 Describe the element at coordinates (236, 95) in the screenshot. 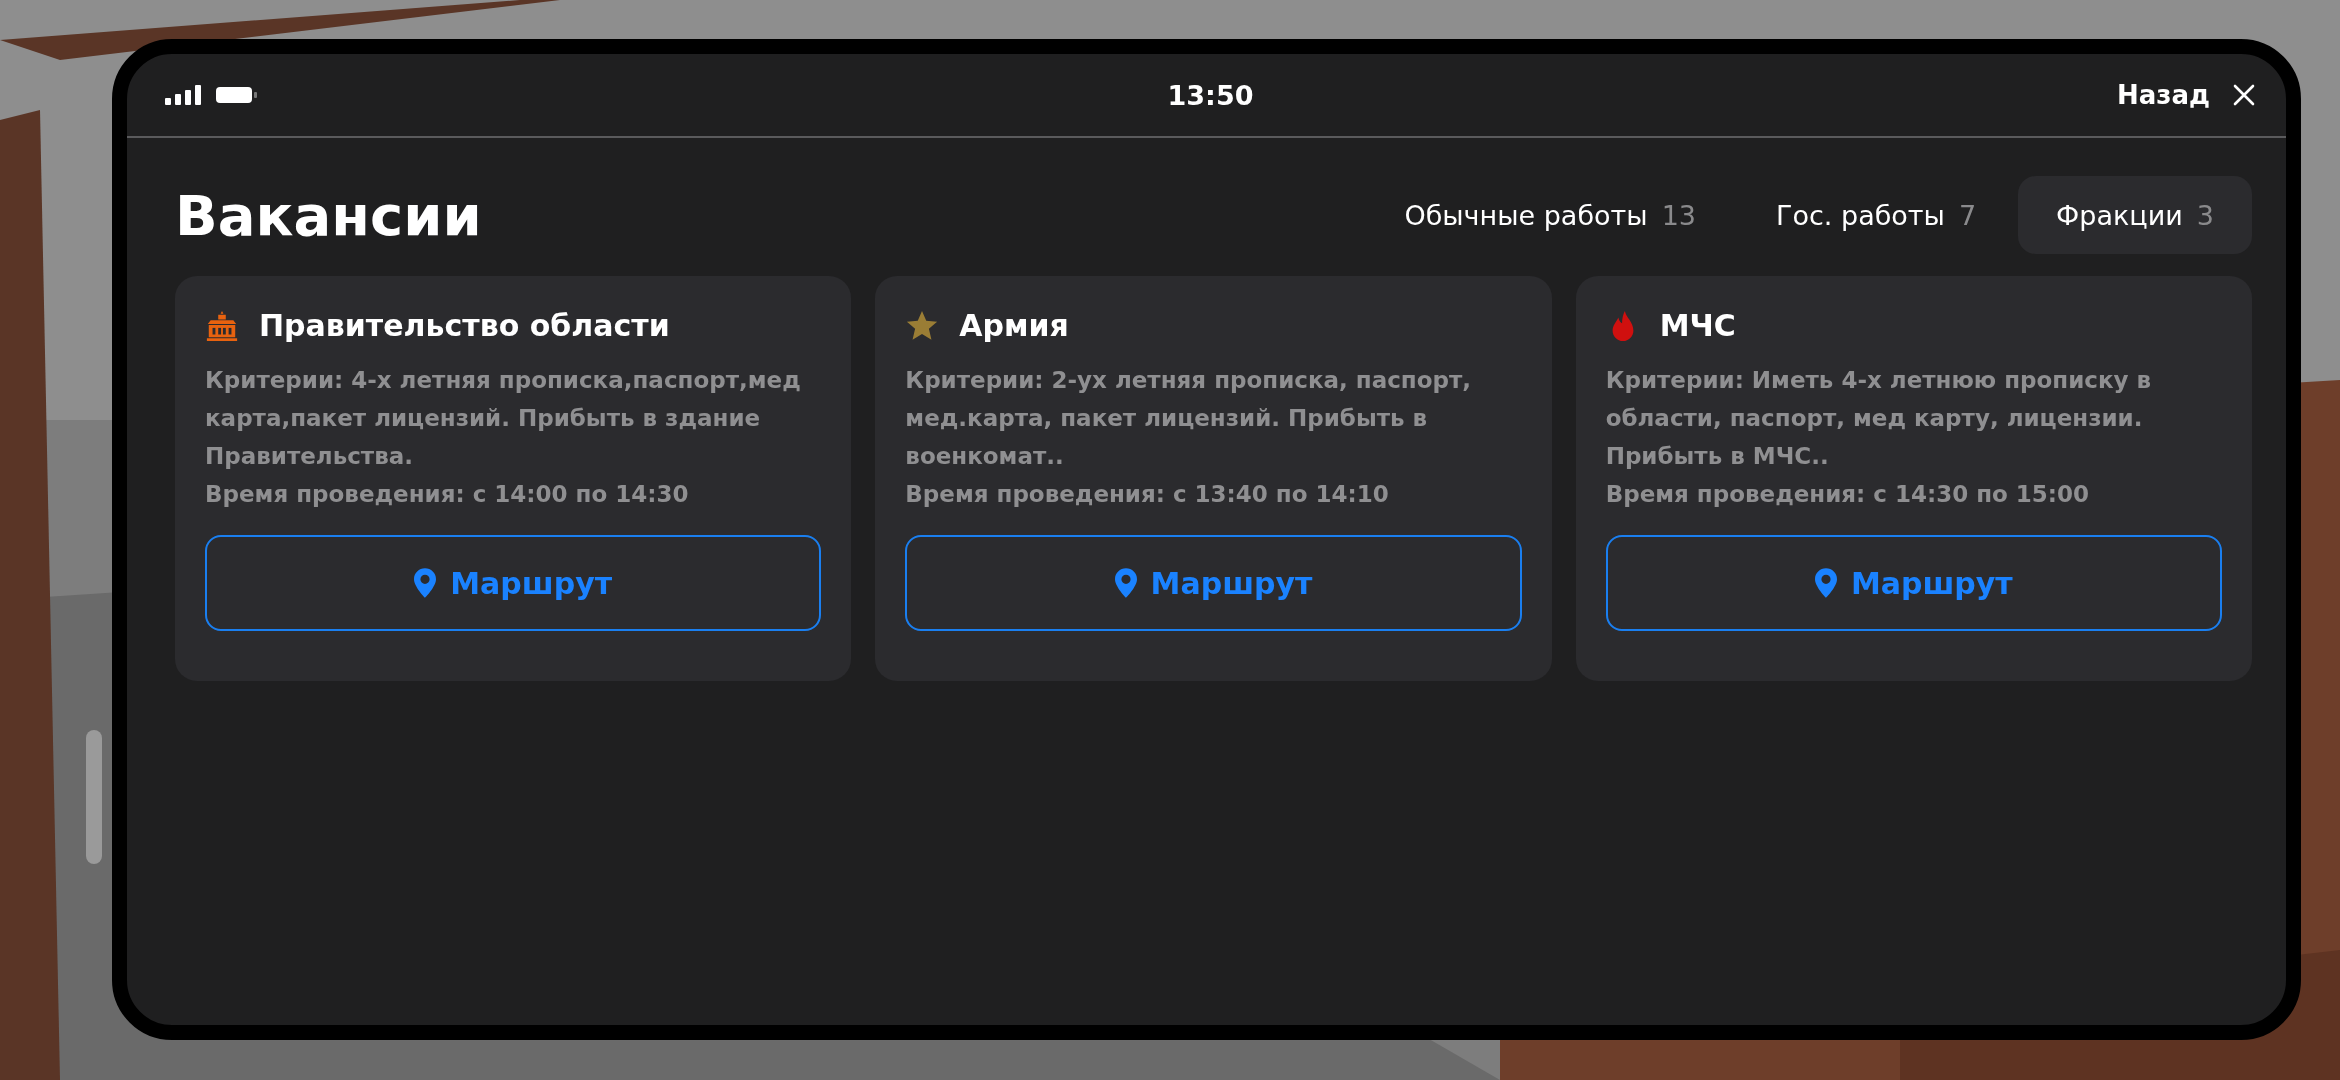

I see `battery-icon` at that location.